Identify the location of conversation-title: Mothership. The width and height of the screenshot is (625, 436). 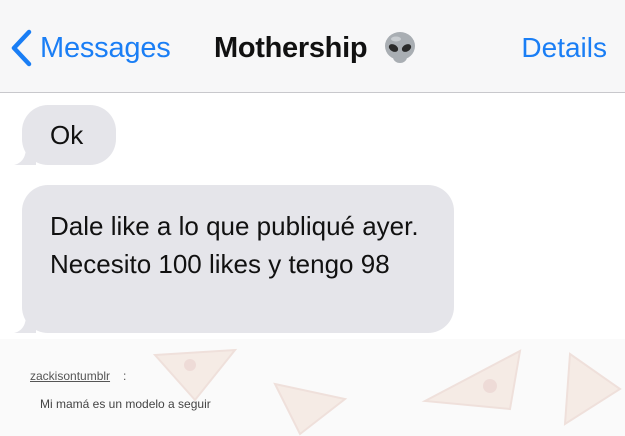
(315, 48).